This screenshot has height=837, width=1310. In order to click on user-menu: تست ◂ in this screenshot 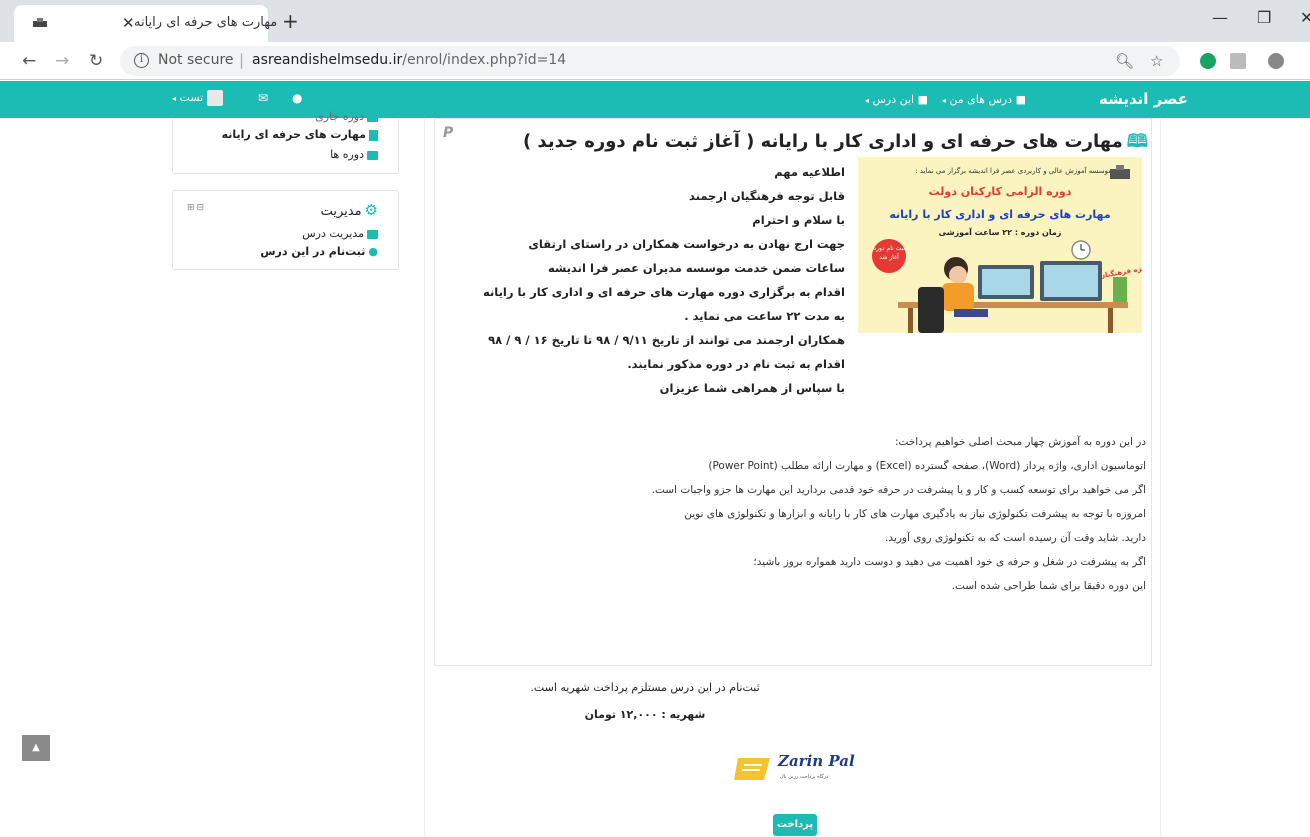, I will do `click(197, 98)`.